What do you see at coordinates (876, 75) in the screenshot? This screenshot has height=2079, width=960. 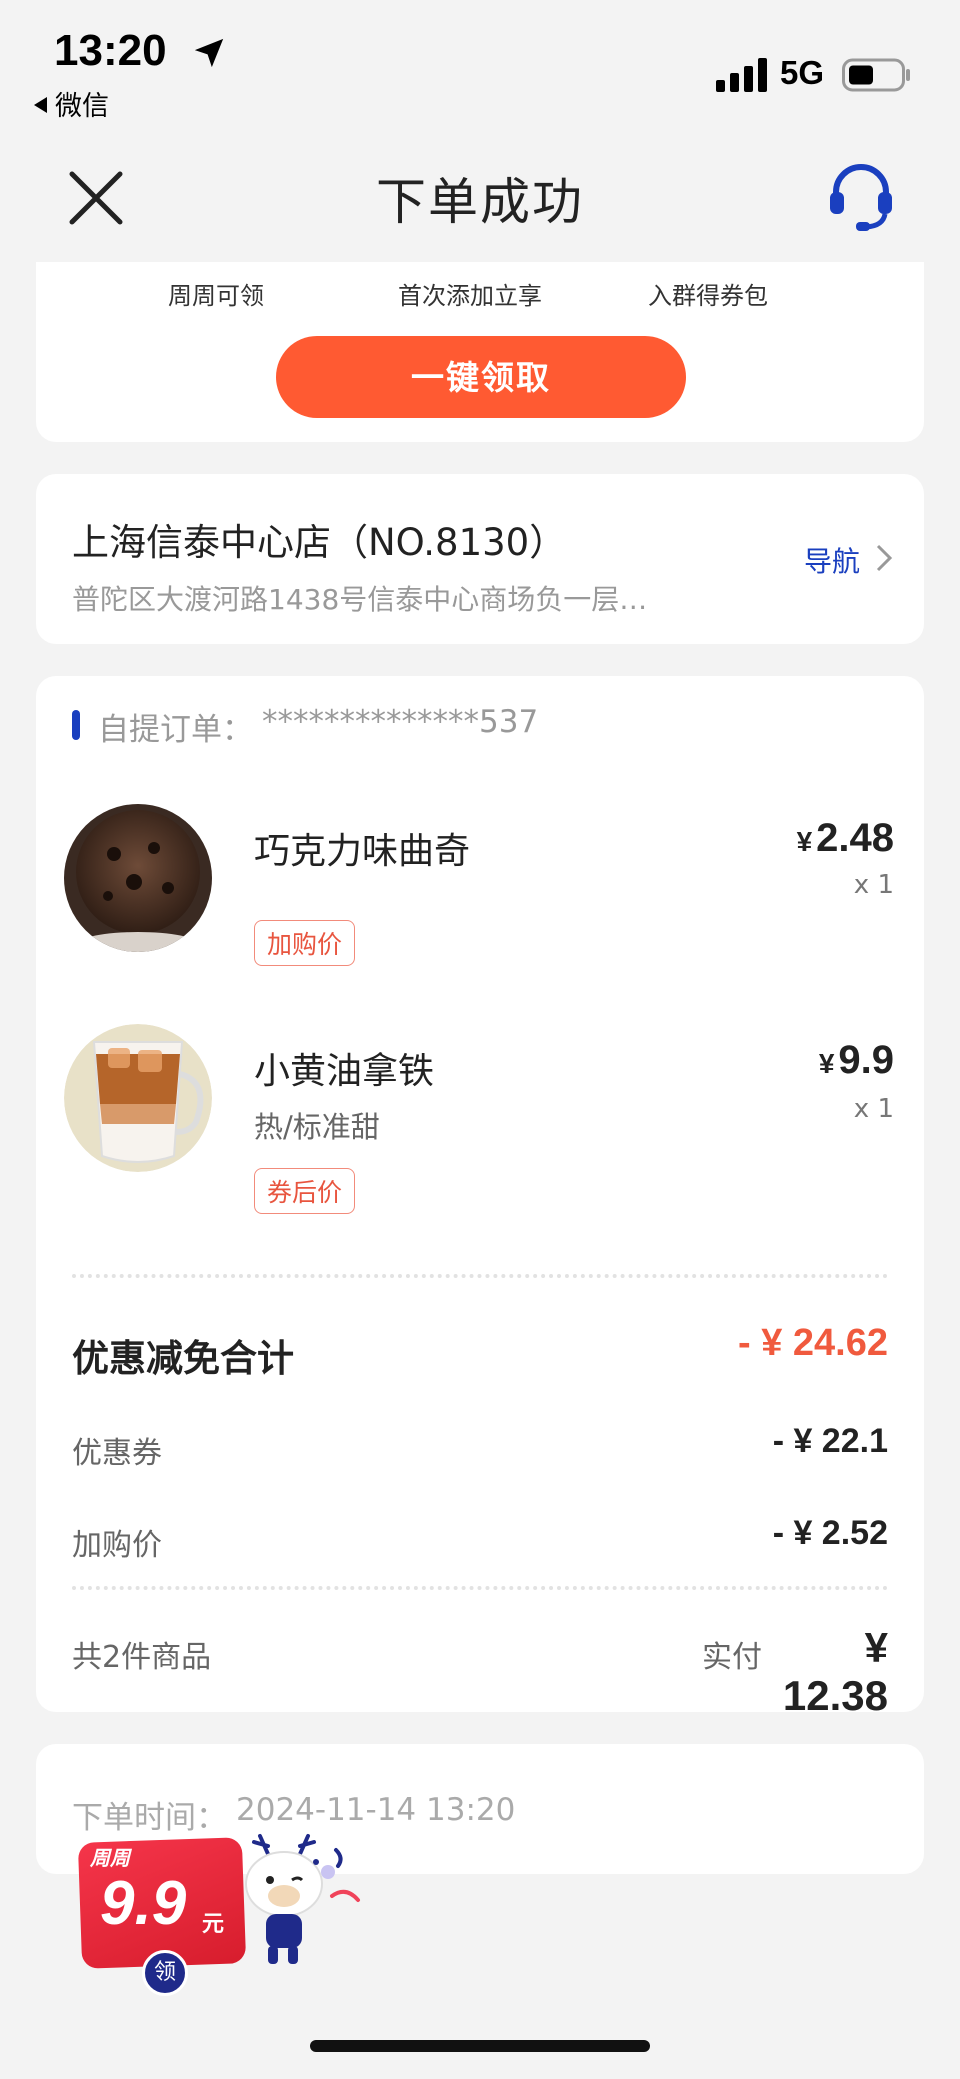 I see `battery-icon` at bounding box center [876, 75].